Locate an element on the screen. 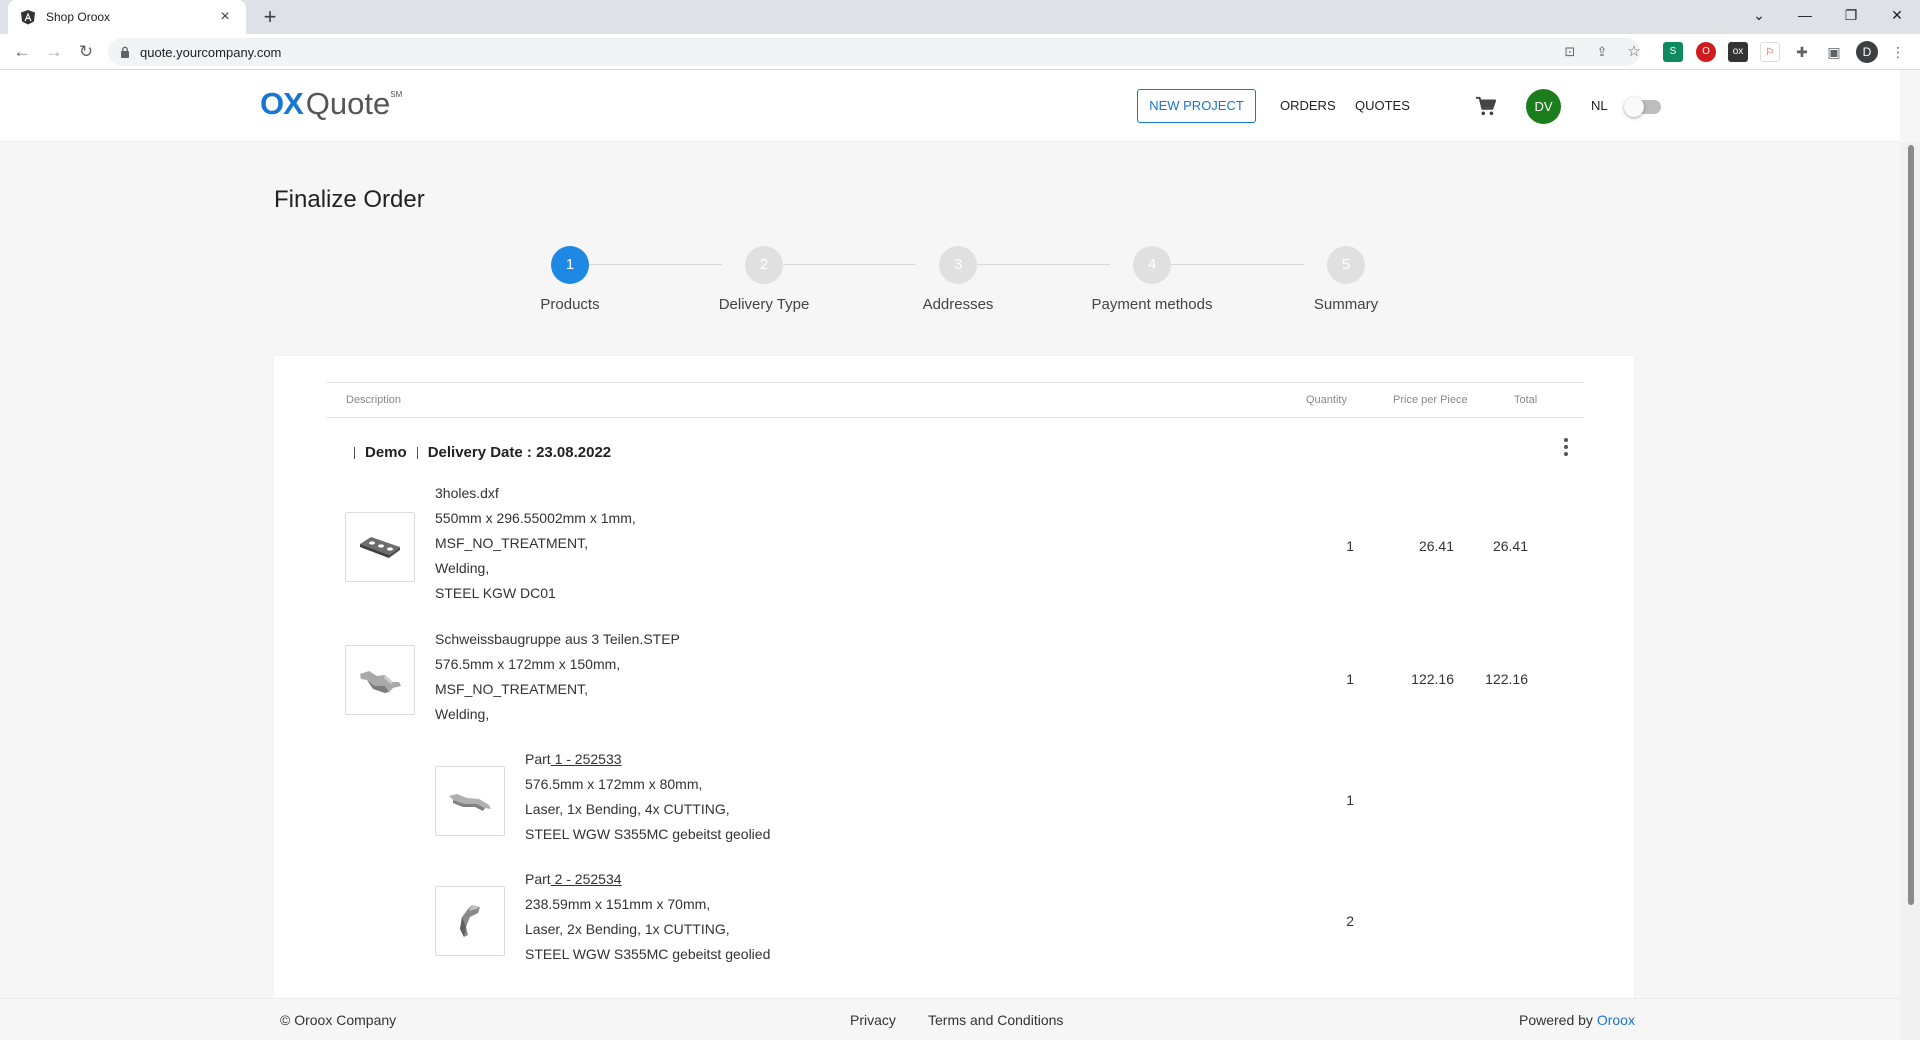  nav-quotes: QUOTES is located at coordinates (1382, 105).